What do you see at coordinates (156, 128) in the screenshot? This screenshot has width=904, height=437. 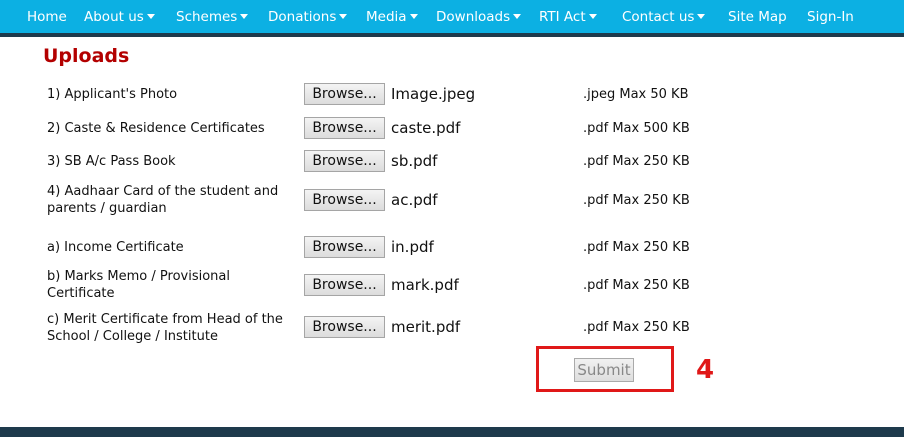 I see `upload-label: 2) Caste & Residence Certificates` at bounding box center [156, 128].